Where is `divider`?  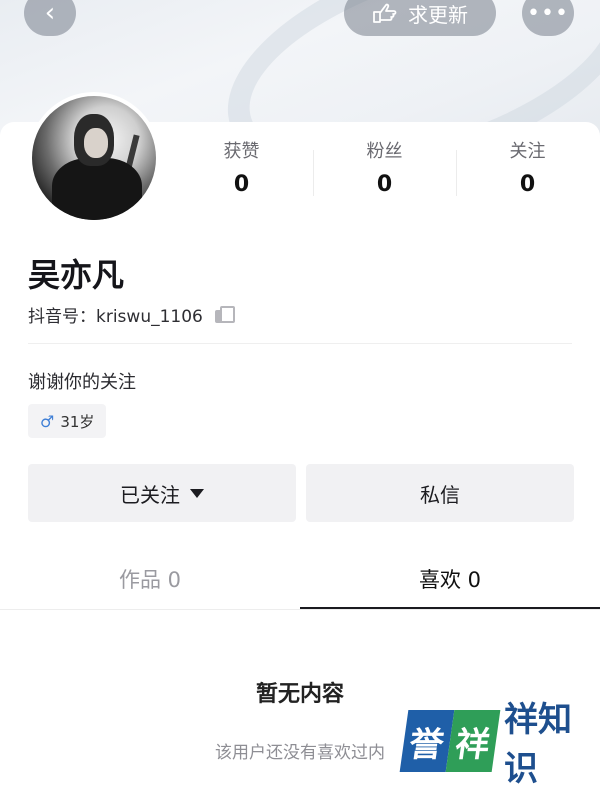
divider is located at coordinates (300, 343).